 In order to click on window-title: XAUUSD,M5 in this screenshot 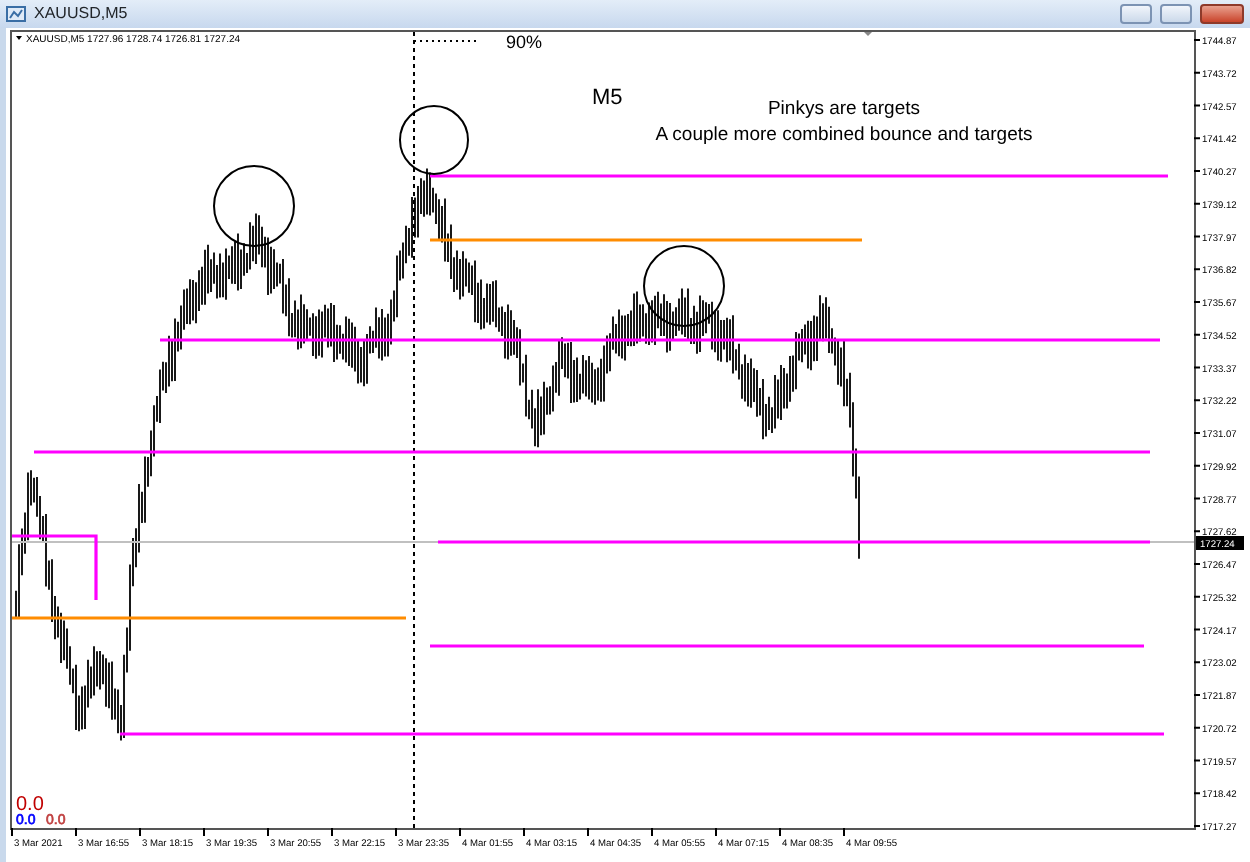, I will do `click(81, 14)`.